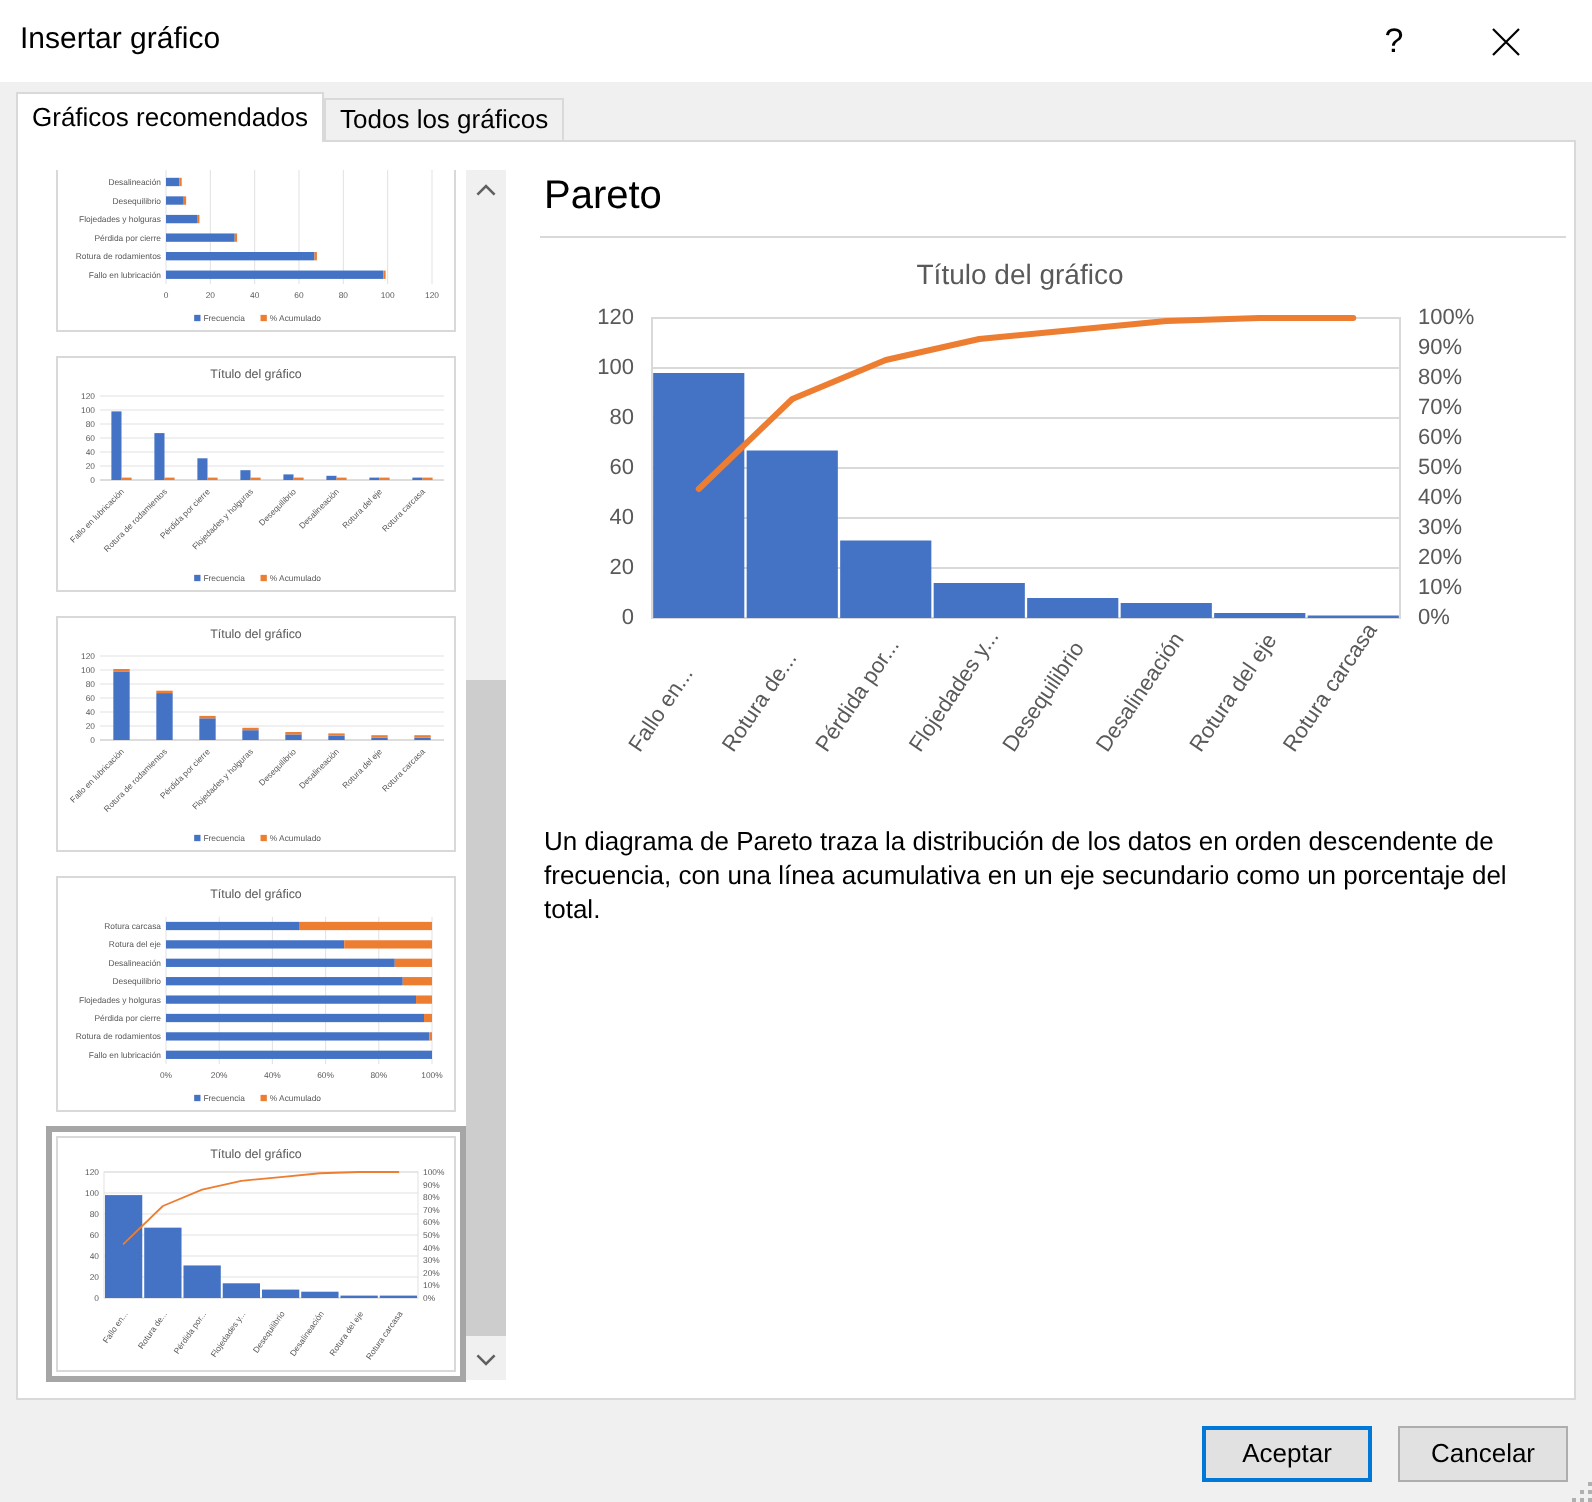  What do you see at coordinates (1440, 378) in the screenshot?
I see `axis-tick-label: 80%` at bounding box center [1440, 378].